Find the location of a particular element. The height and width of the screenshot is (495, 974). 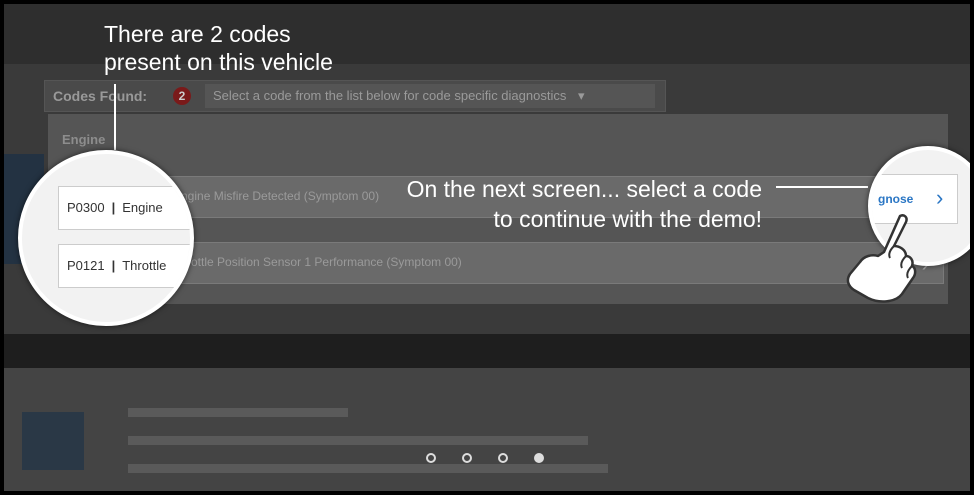

codes-found-label: Codes Found: is located at coordinates (100, 96).